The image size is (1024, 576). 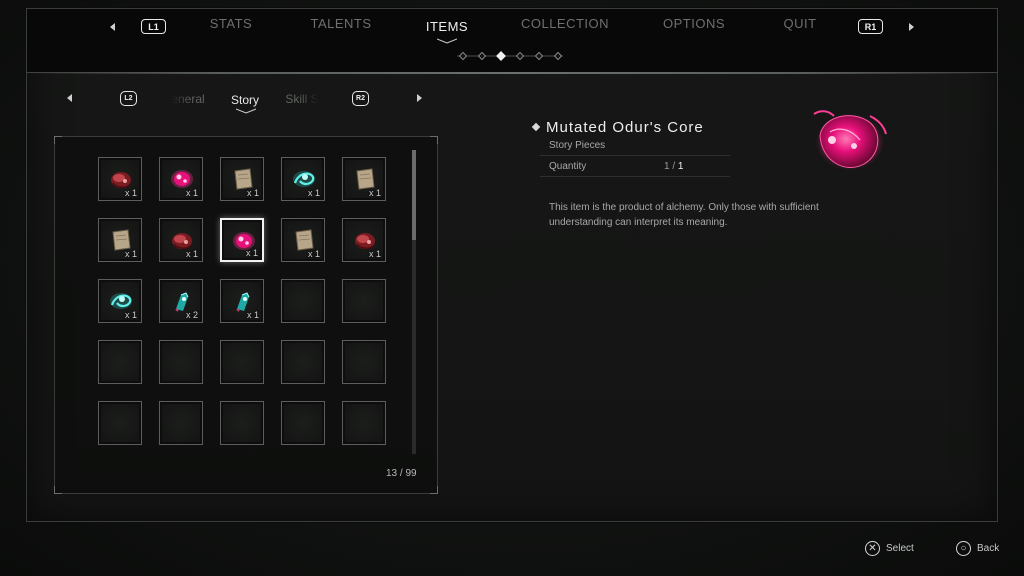 What do you see at coordinates (231, 23) in the screenshot?
I see `tab-stats: STATS` at bounding box center [231, 23].